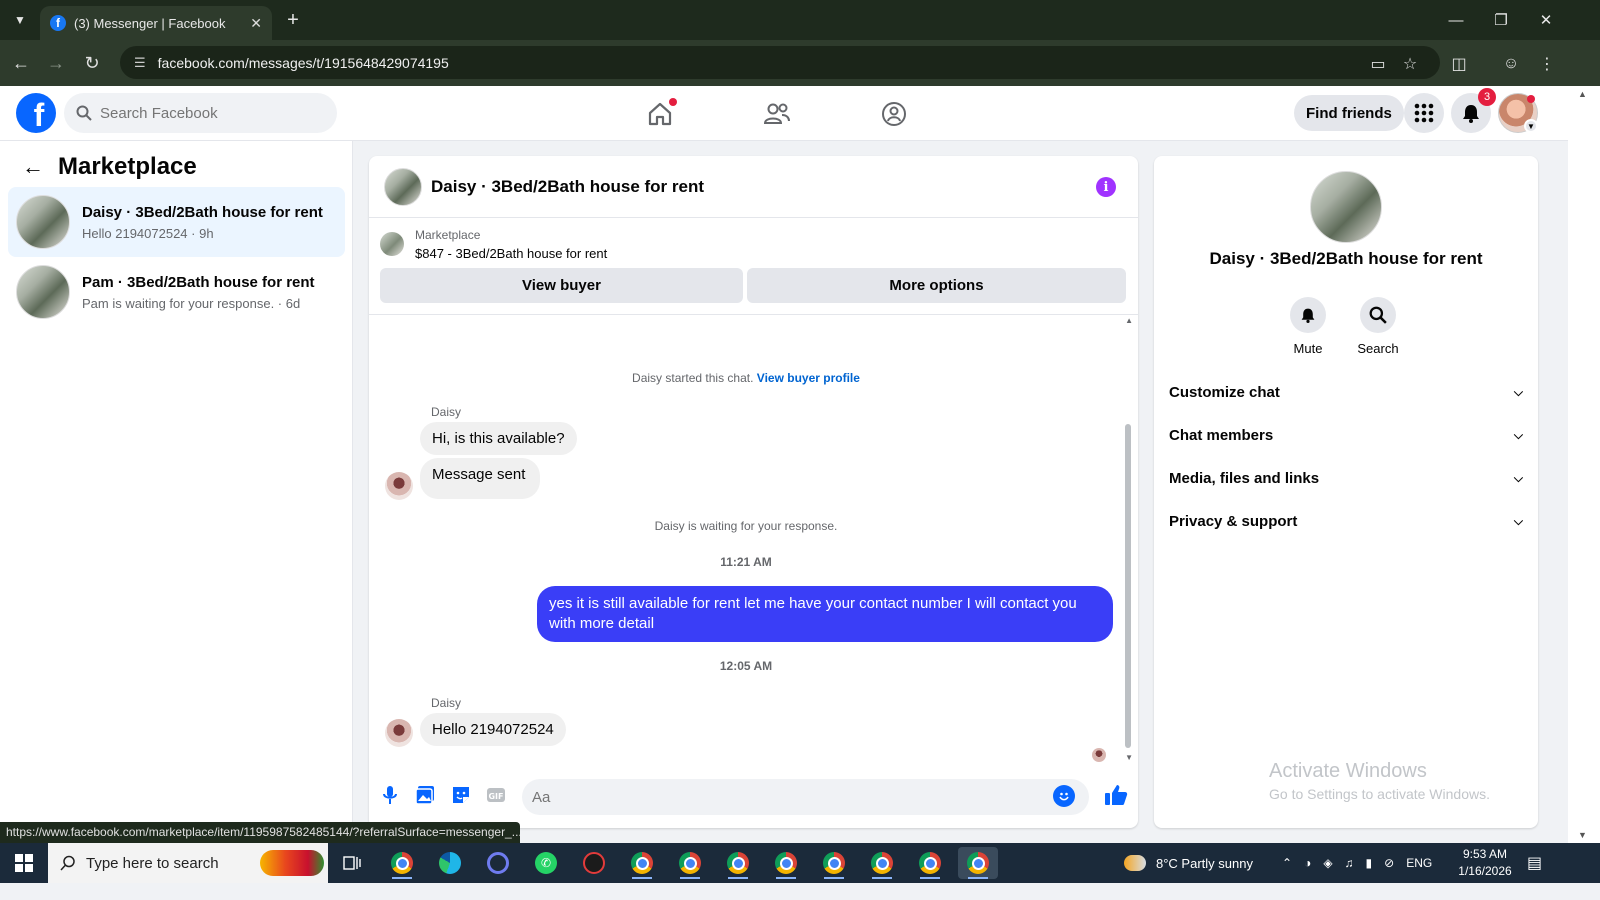  I want to click on chrome-icon, so click(882, 863).